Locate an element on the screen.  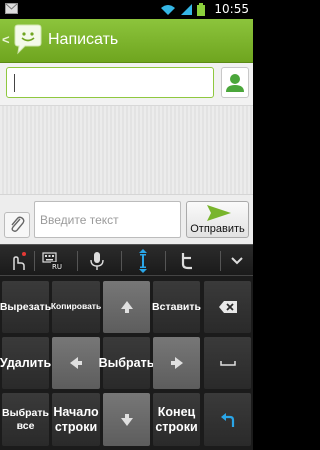
collapse-keyboard-button is located at coordinates (237, 261).